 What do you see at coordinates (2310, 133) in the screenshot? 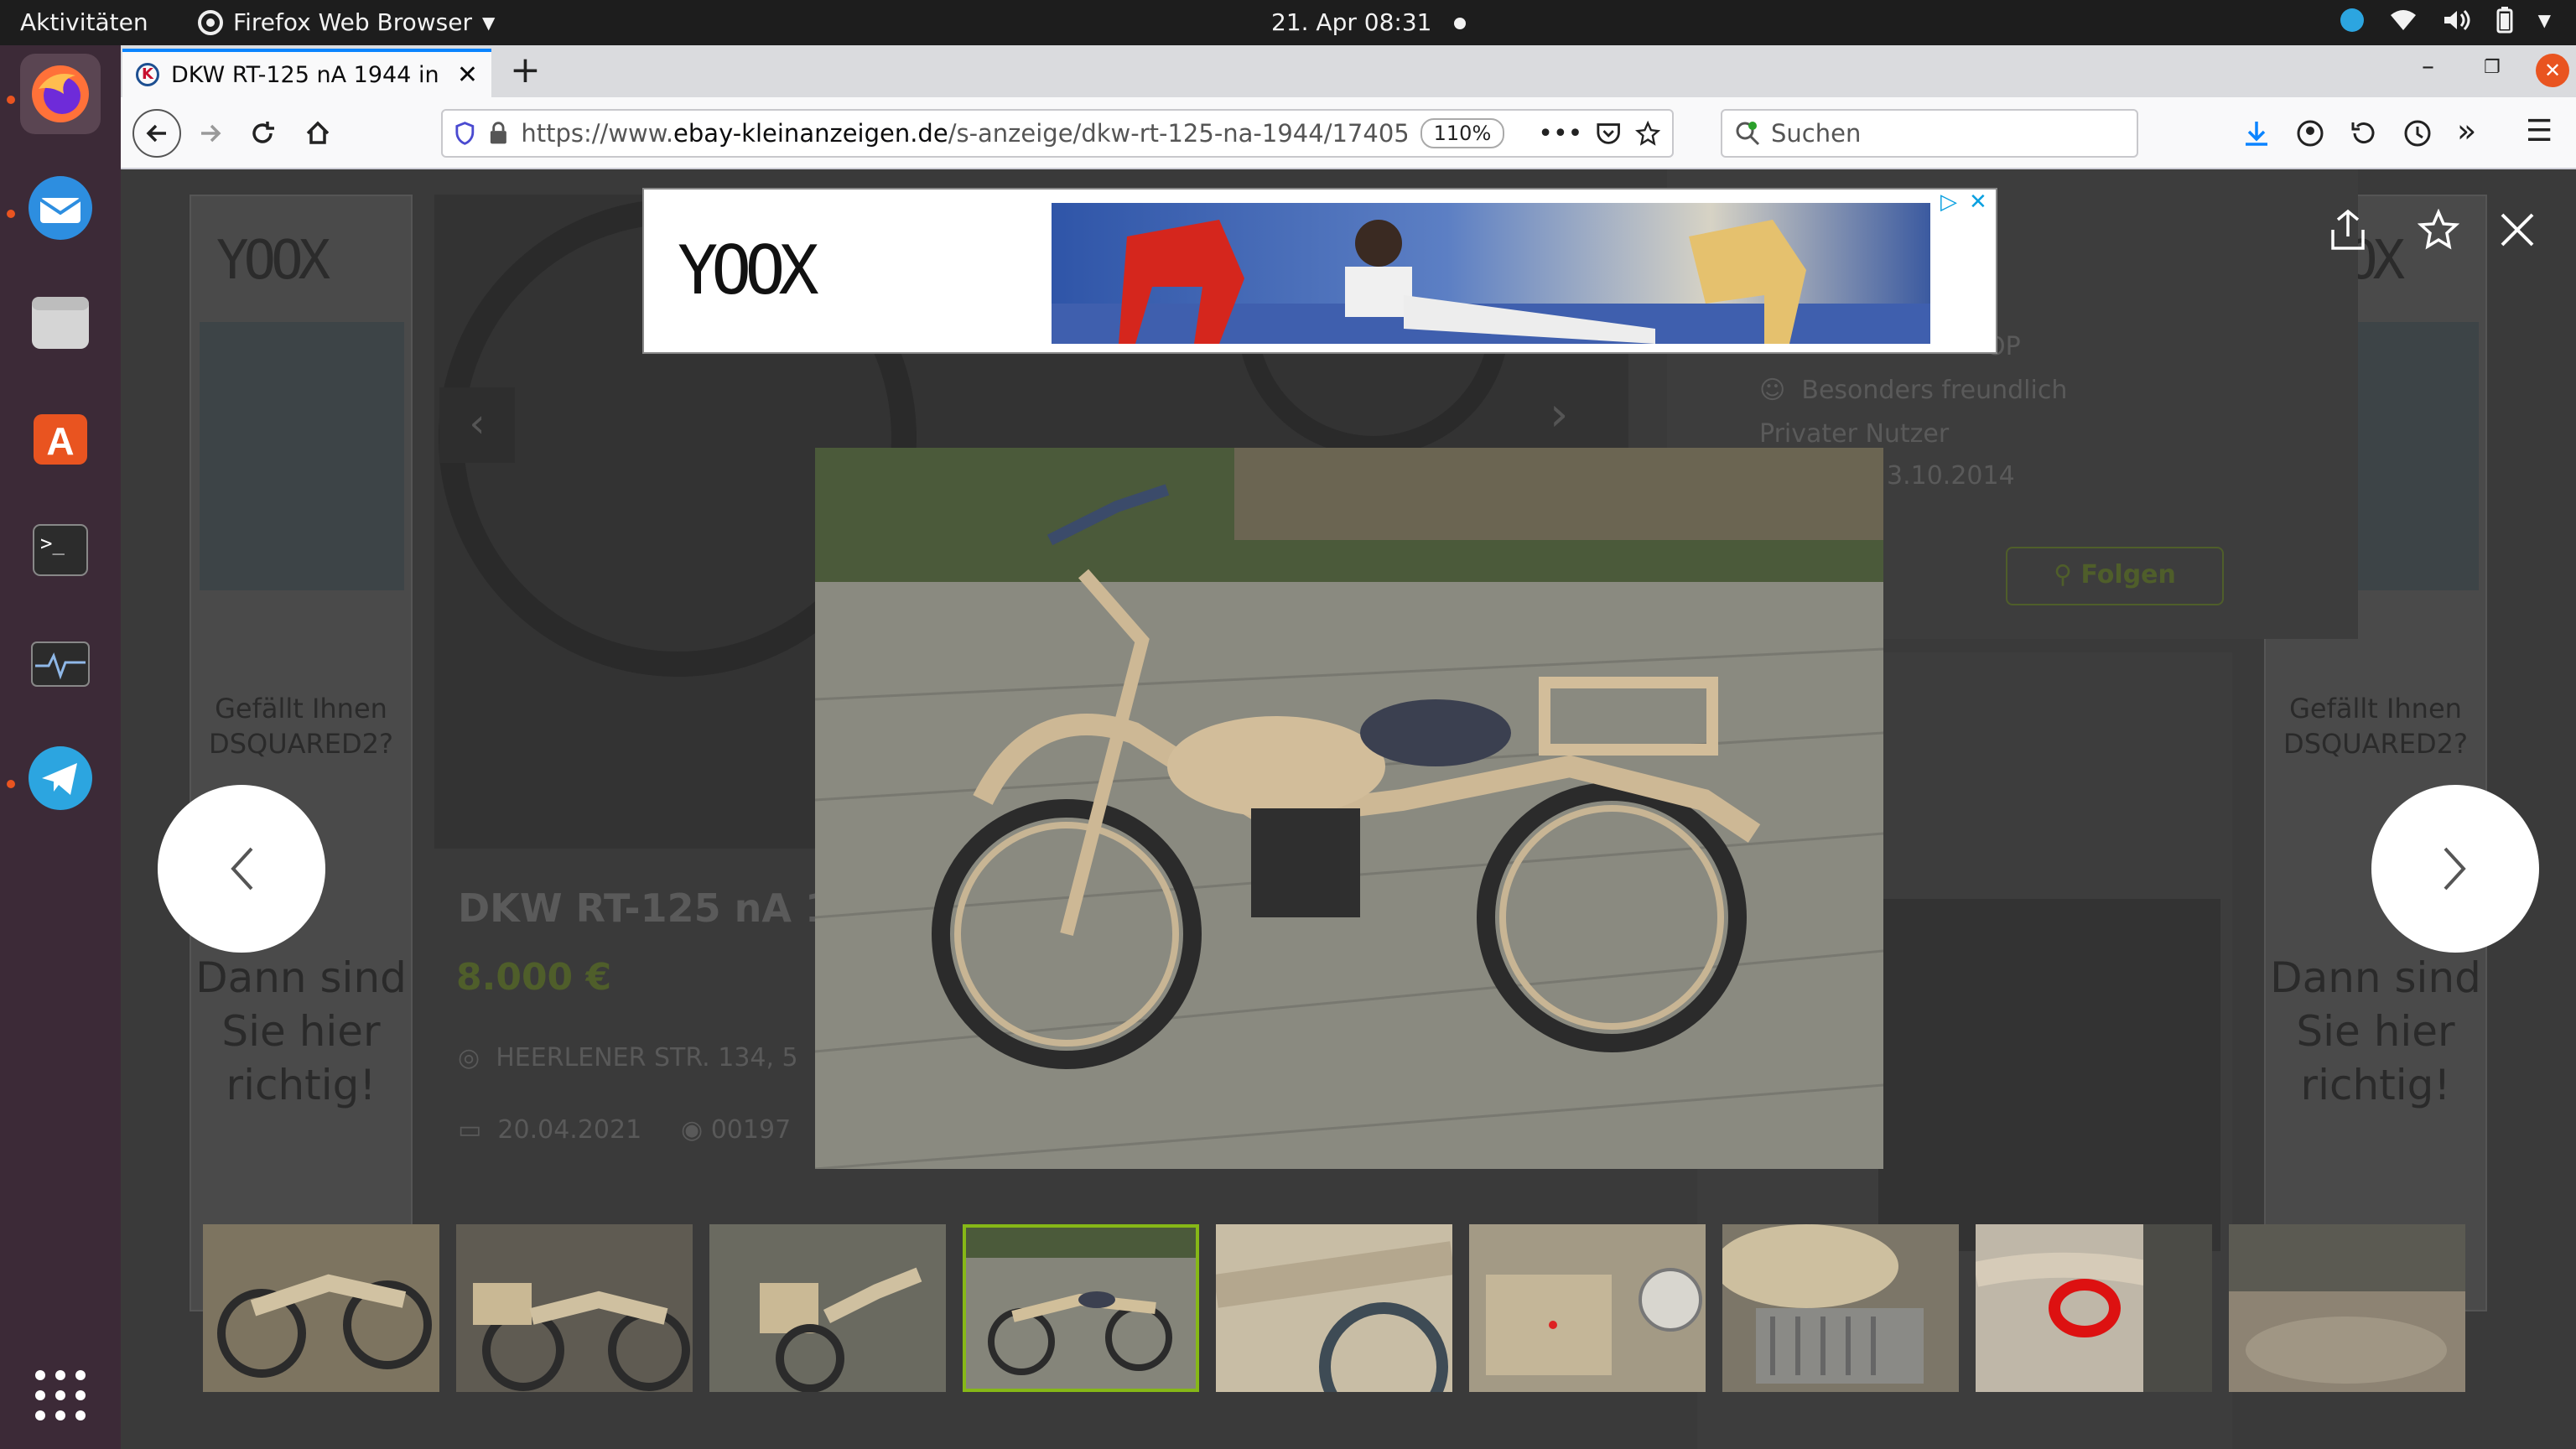
I see `account-icon` at bounding box center [2310, 133].